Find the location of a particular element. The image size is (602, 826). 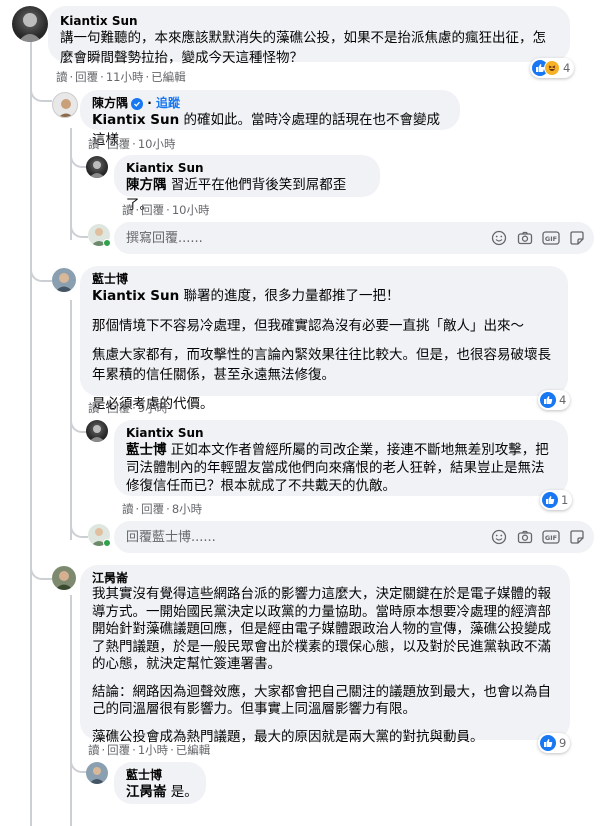

mention-tag: 江昺崙 is located at coordinates (146, 792).